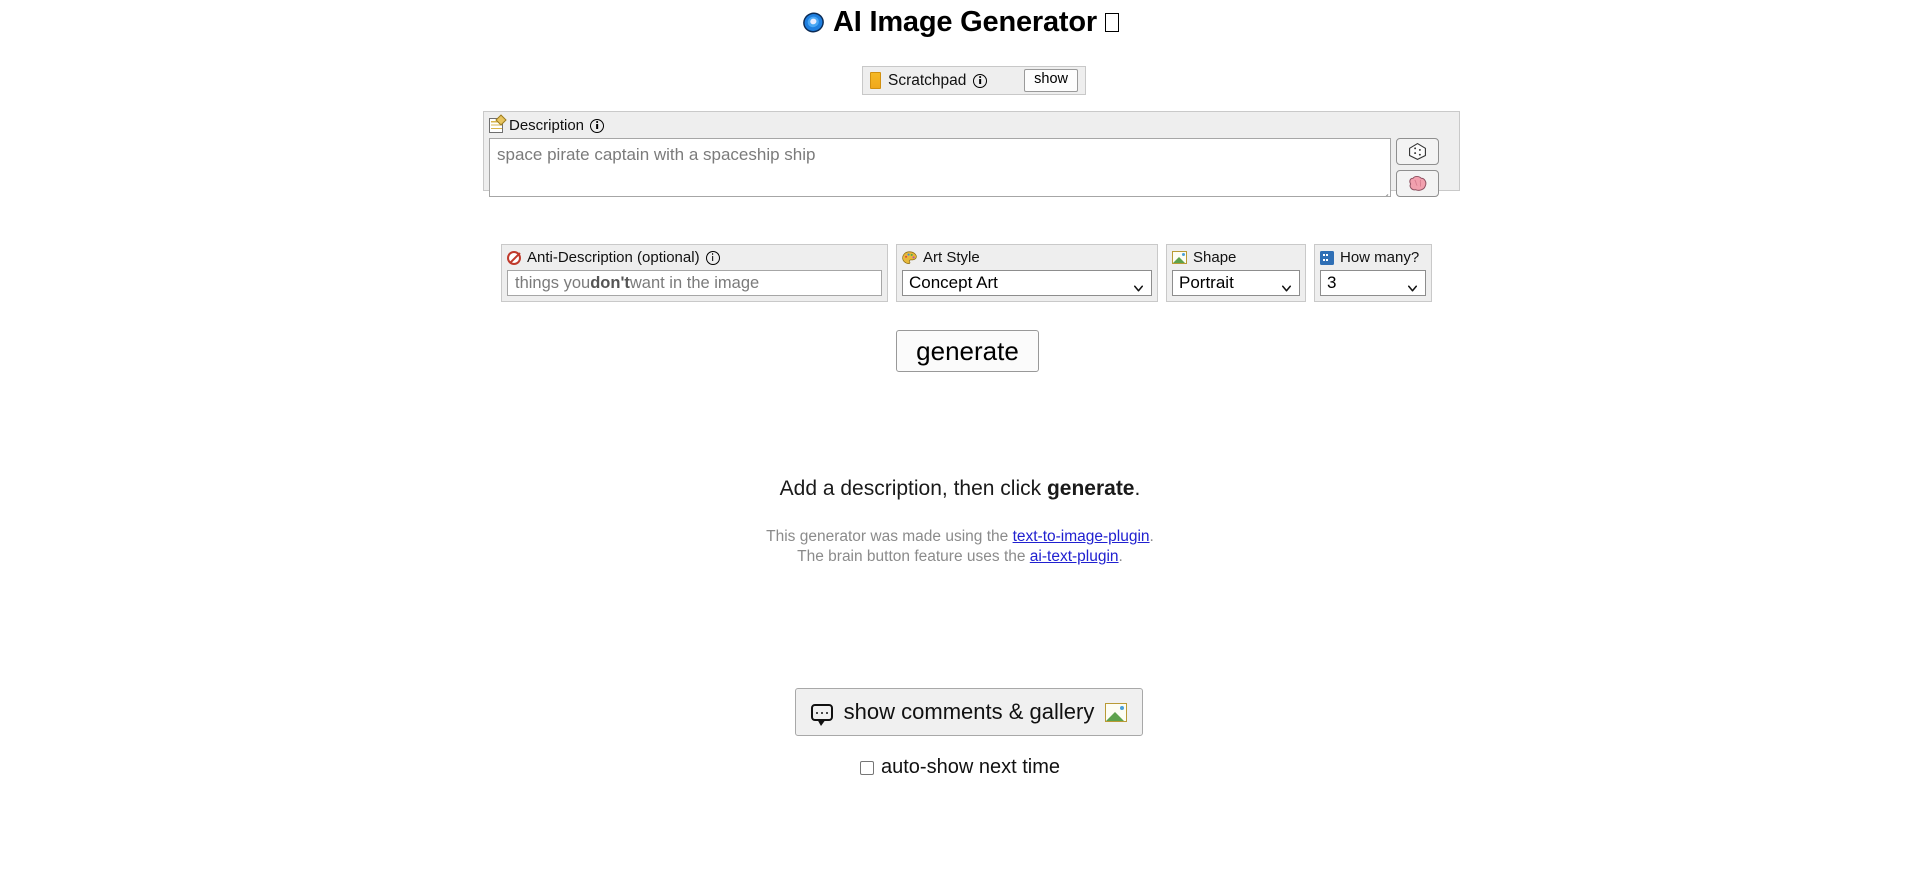  Describe the element at coordinates (913, 488) in the screenshot. I see `status-prefix: Add a description, then click` at that location.